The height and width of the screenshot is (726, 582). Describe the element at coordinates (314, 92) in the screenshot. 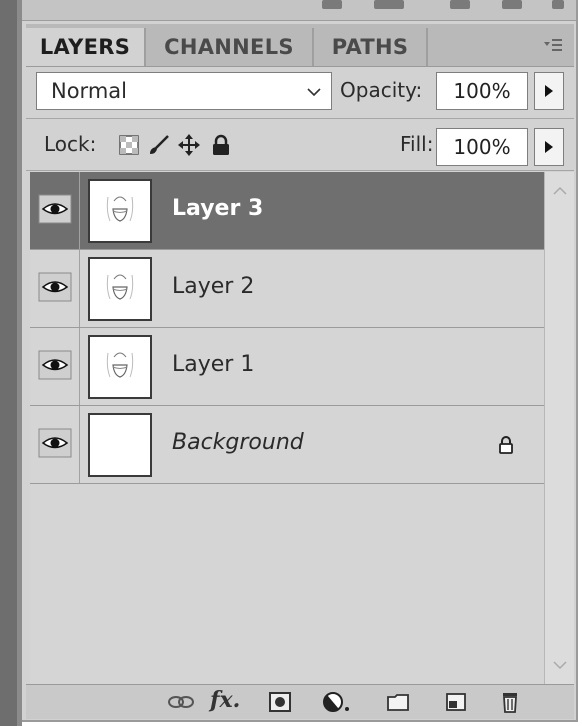

I see `chevron-down-icon` at that location.